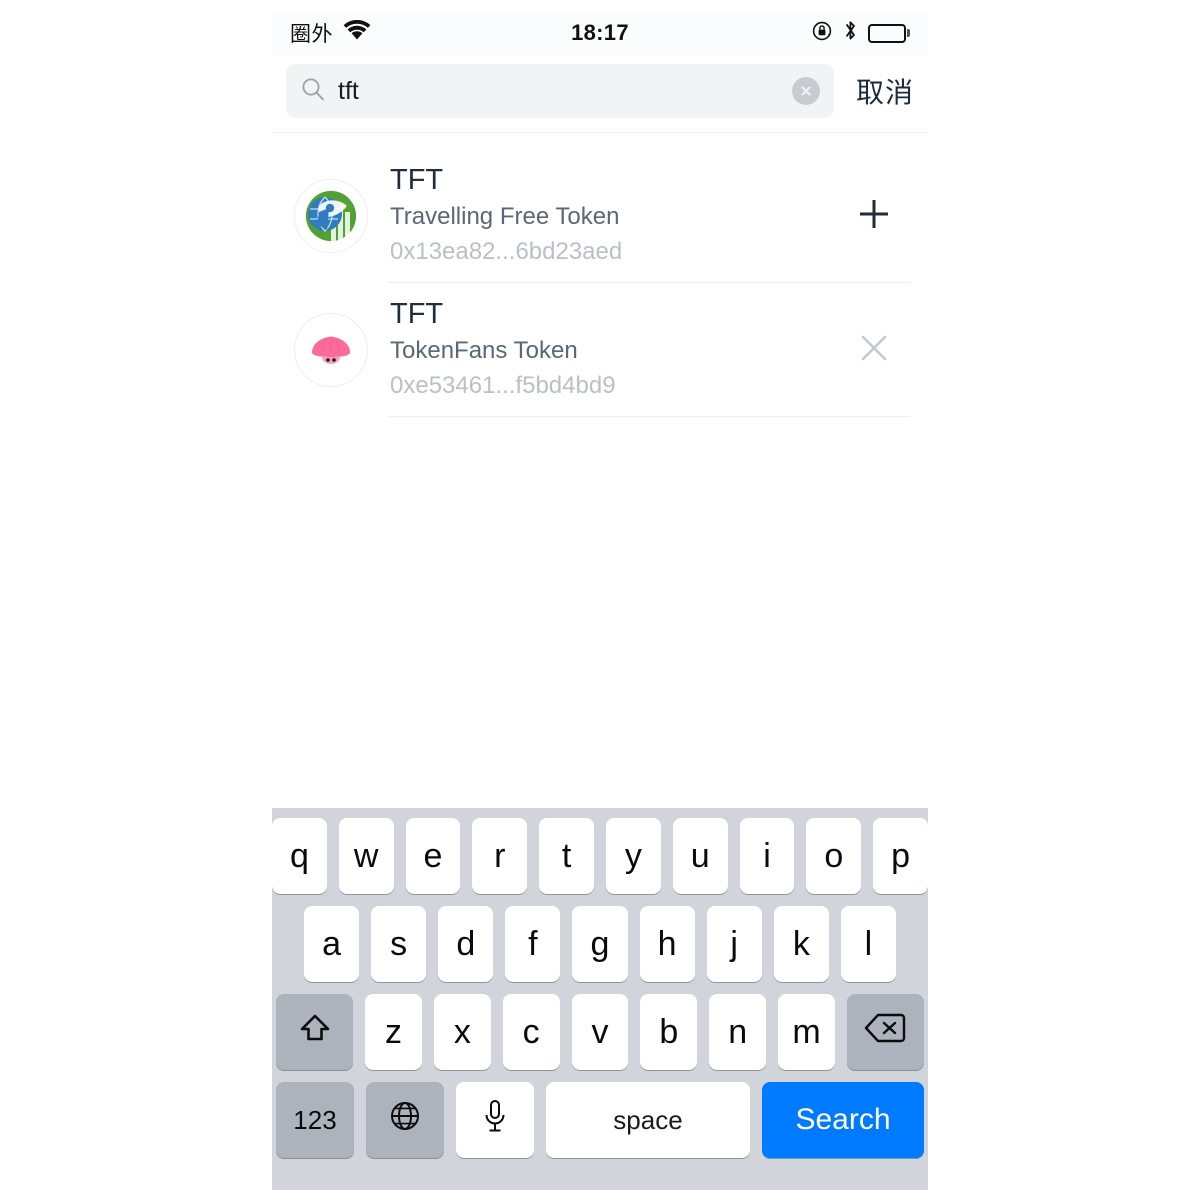  What do you see at coordinates (500, 856) in the screenshot?
I see `key-r: r` at bounding box center [500, 856].